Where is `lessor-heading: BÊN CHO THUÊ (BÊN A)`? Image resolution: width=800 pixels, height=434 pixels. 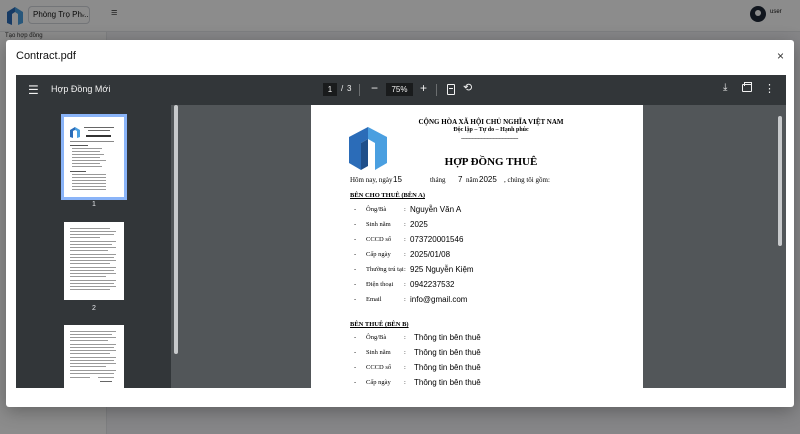 lessor-heading: BÊN CHO THUÊ (BÊN A) is located at coordinates (388, 195).